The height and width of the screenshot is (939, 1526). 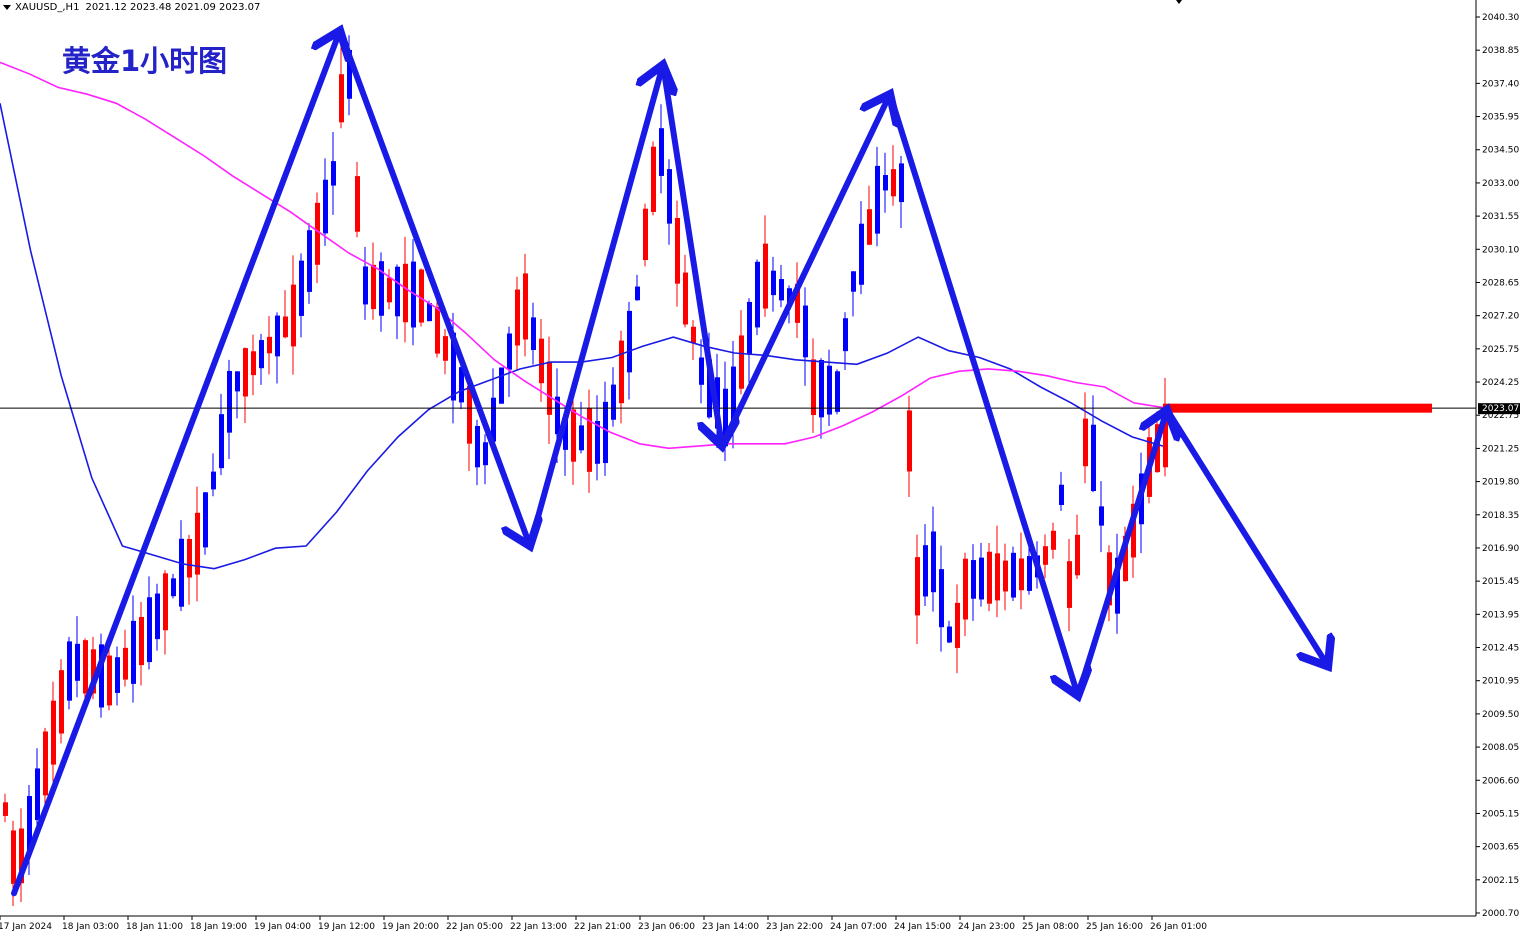 What do you see at coordinates (730, 927) in the screenshot?
I see `x-tick-label: 23 Jan 14:00` at bounding box center [730, 927].